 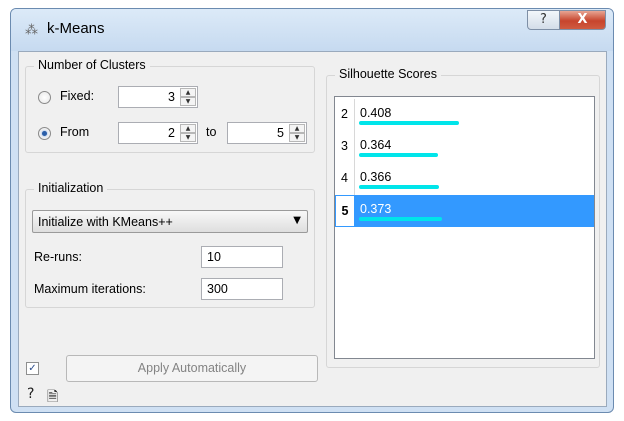 I want to click on window-title: k-Means, so click(x=76, y=28).